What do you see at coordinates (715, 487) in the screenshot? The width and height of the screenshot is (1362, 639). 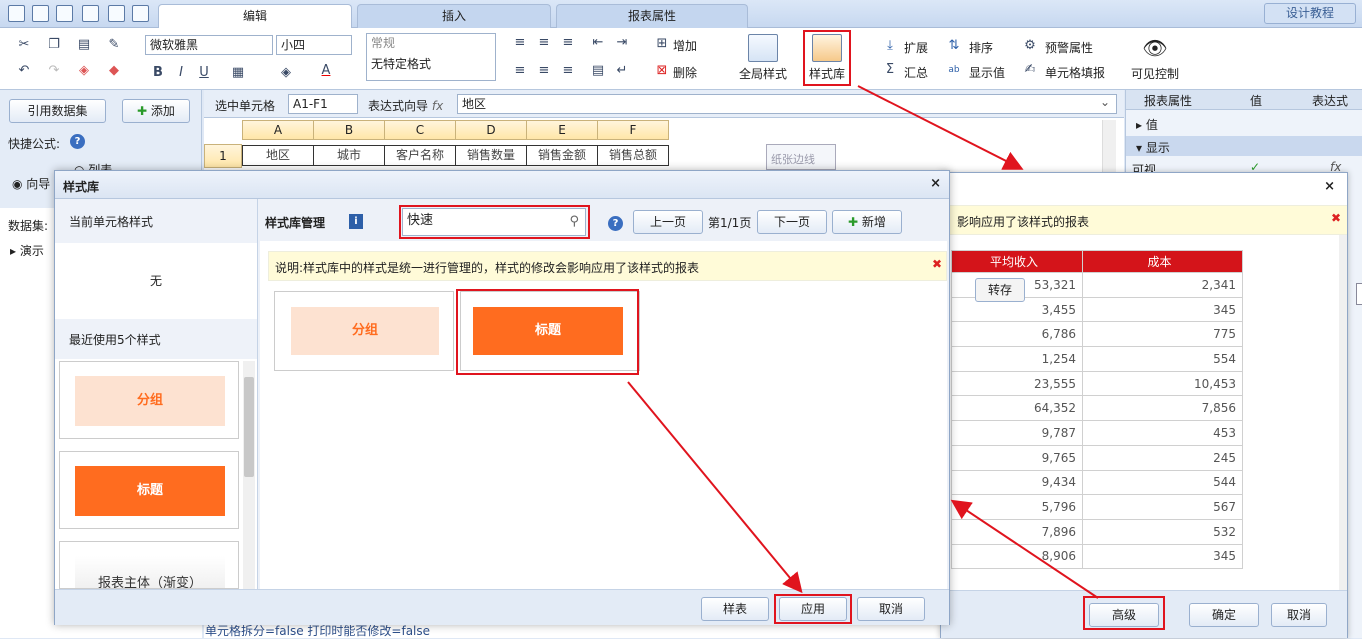 I see `arrow-to-apply` at bounding box center [715, 487].